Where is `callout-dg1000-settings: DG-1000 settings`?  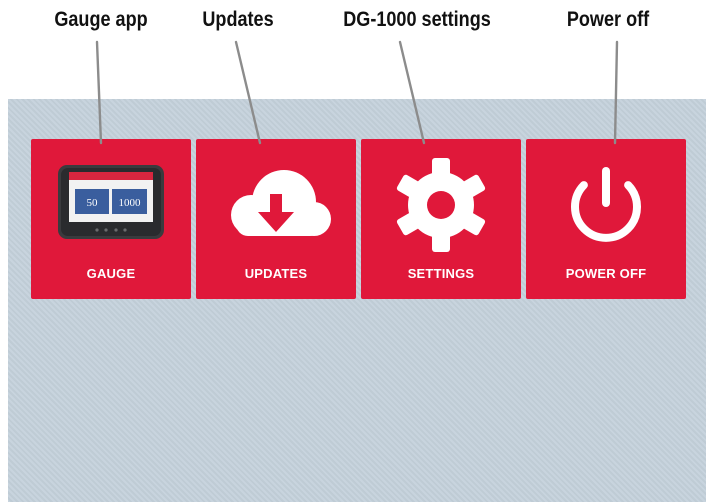 callout-dg1000-settings: DG-1000 settings is located at coordinates (417, 19).